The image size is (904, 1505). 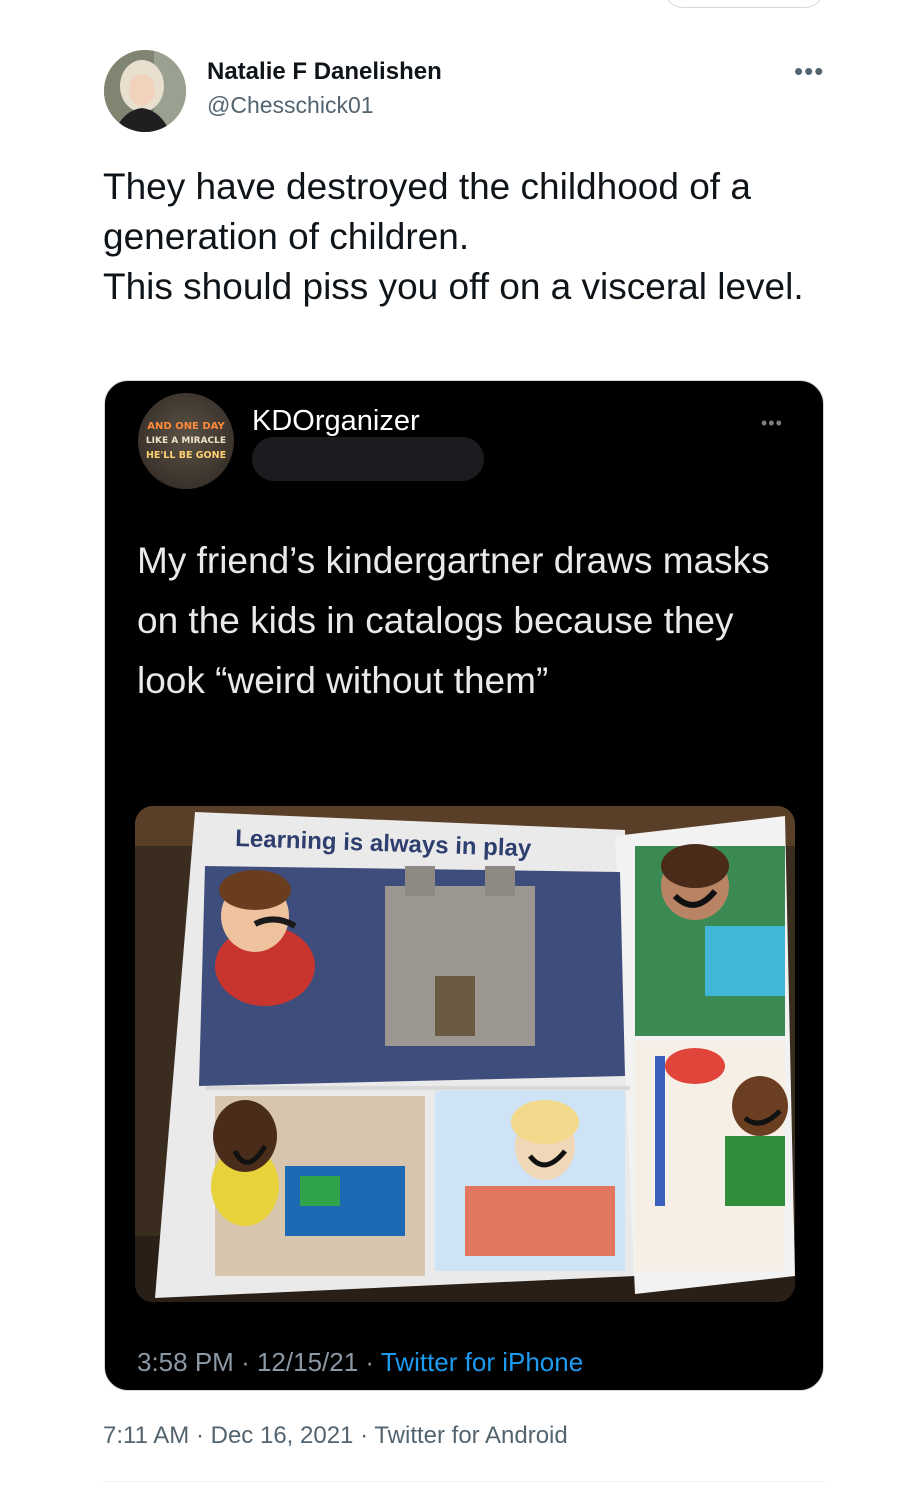 I want to click on quoted-more-horizontal-icon: •••, so click(x=772, y=423).